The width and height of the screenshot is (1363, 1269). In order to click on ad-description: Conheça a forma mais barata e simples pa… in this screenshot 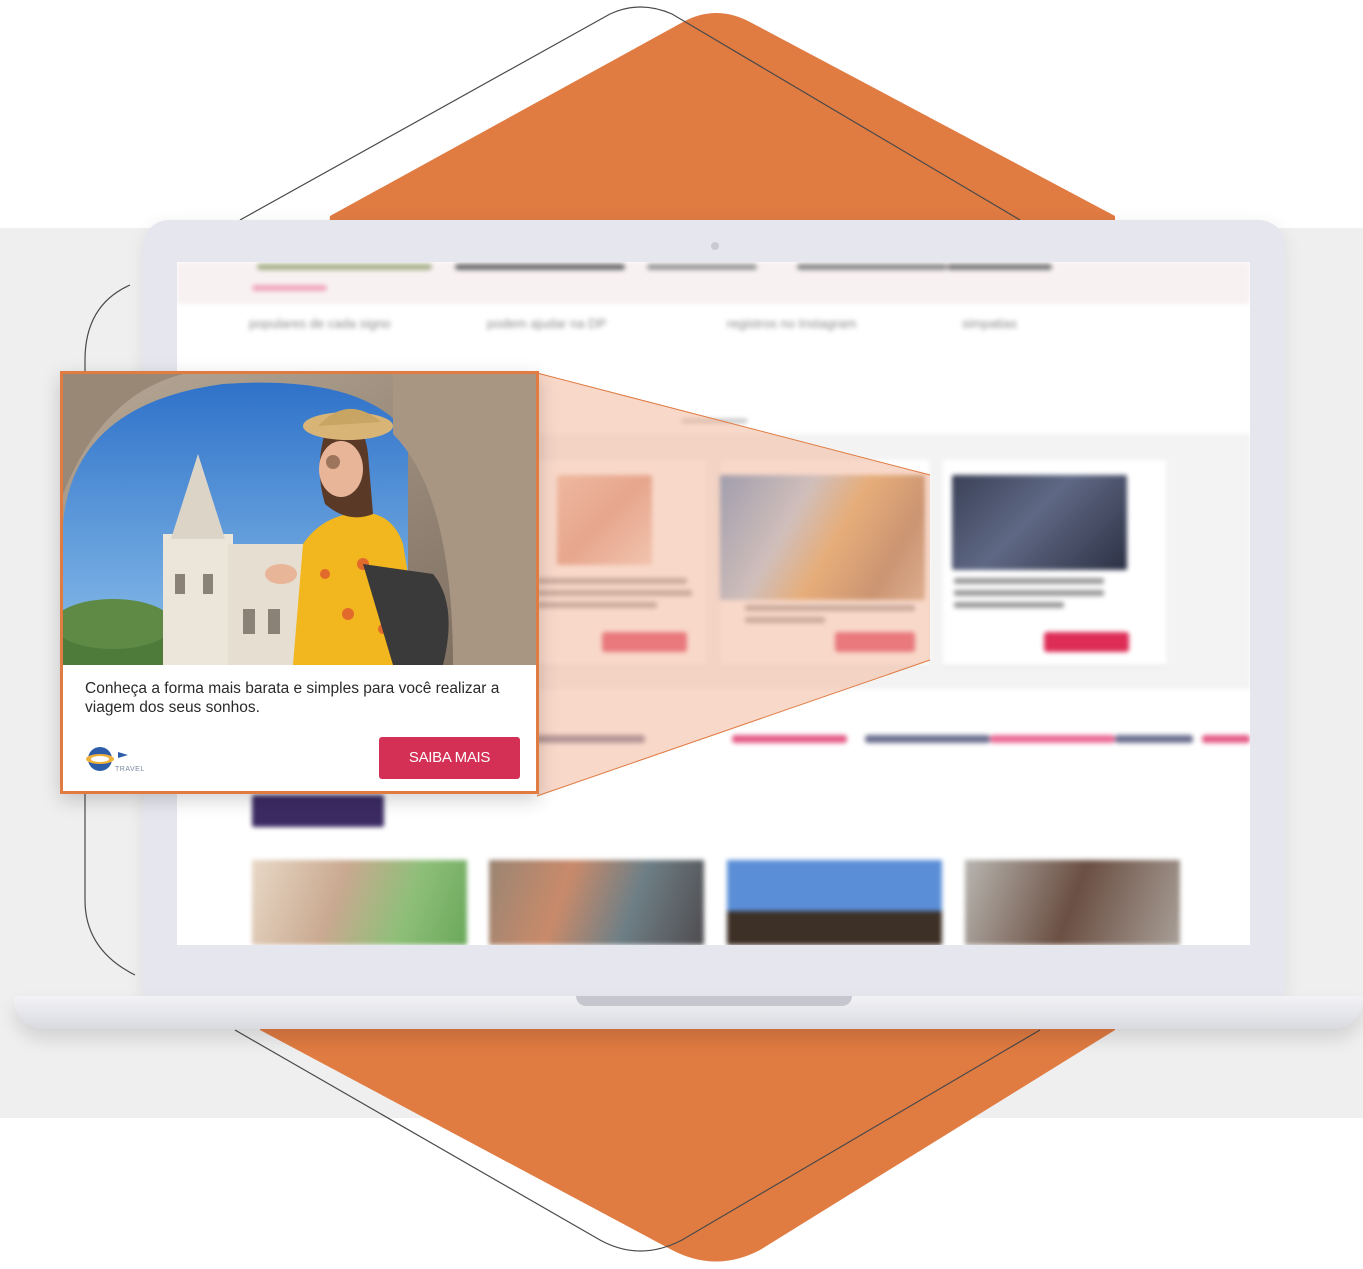, I will do `click(292, 698)`.